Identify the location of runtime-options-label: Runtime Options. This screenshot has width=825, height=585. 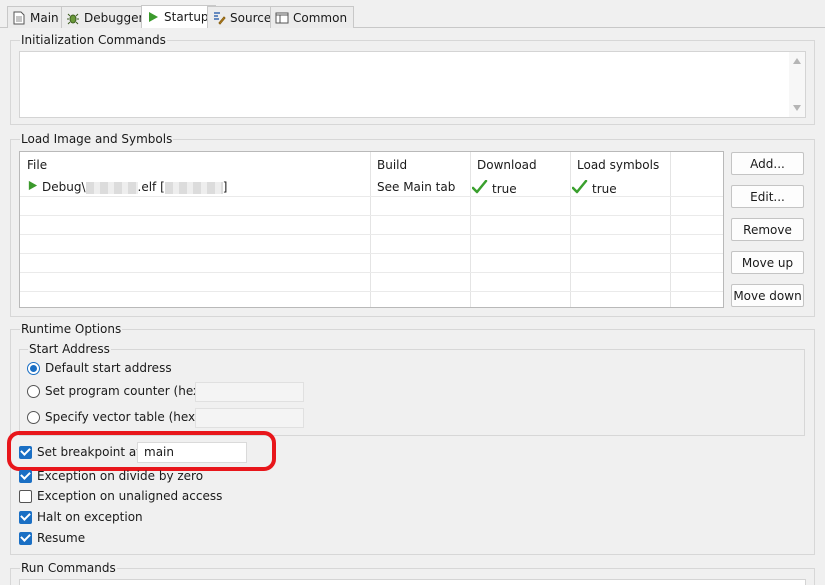
(71, 329).